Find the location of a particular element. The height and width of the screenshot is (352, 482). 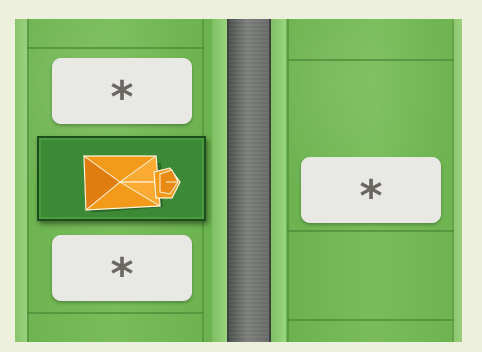

selected-house-lot is located at coordinates (121, 178).